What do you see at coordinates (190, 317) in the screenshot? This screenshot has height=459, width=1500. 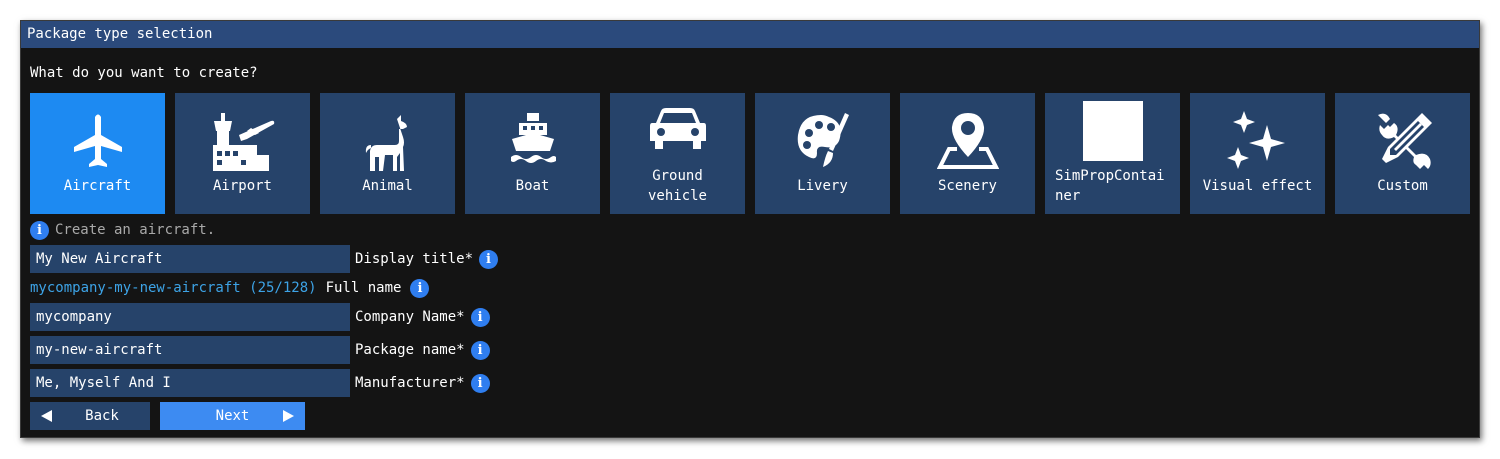 I see `company-name-input: mycompany` at bounding box center [190, 317].